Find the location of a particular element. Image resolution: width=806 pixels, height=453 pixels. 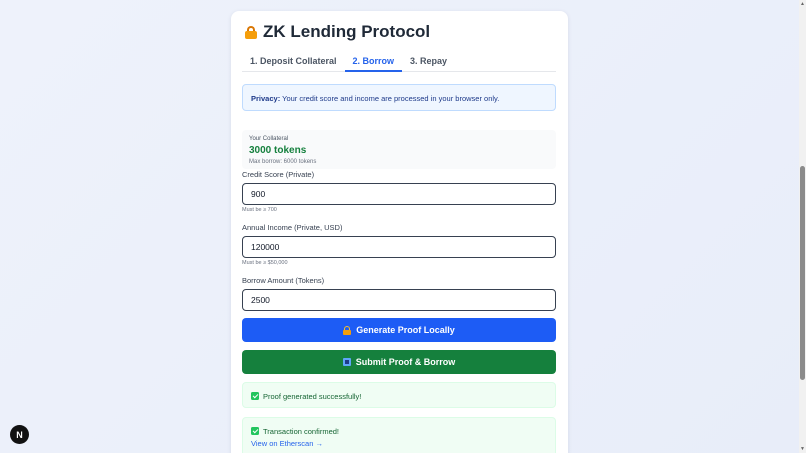

submit-borrow-button: Submit Proof & Borrow is located at coordinates (399, 362).